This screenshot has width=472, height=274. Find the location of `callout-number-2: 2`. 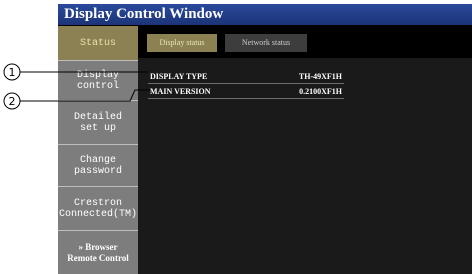

callout-number-2: 2 is located at coordinates (12, 101).